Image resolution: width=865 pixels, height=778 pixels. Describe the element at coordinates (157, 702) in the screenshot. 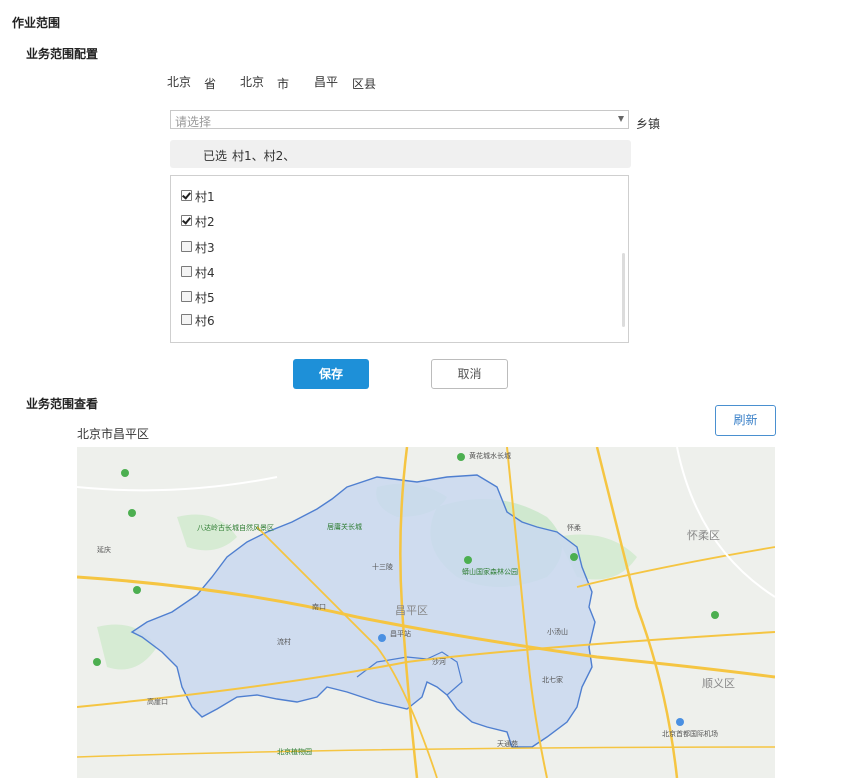

I see `map-label-gaoyakou: 高崖口` at that location.